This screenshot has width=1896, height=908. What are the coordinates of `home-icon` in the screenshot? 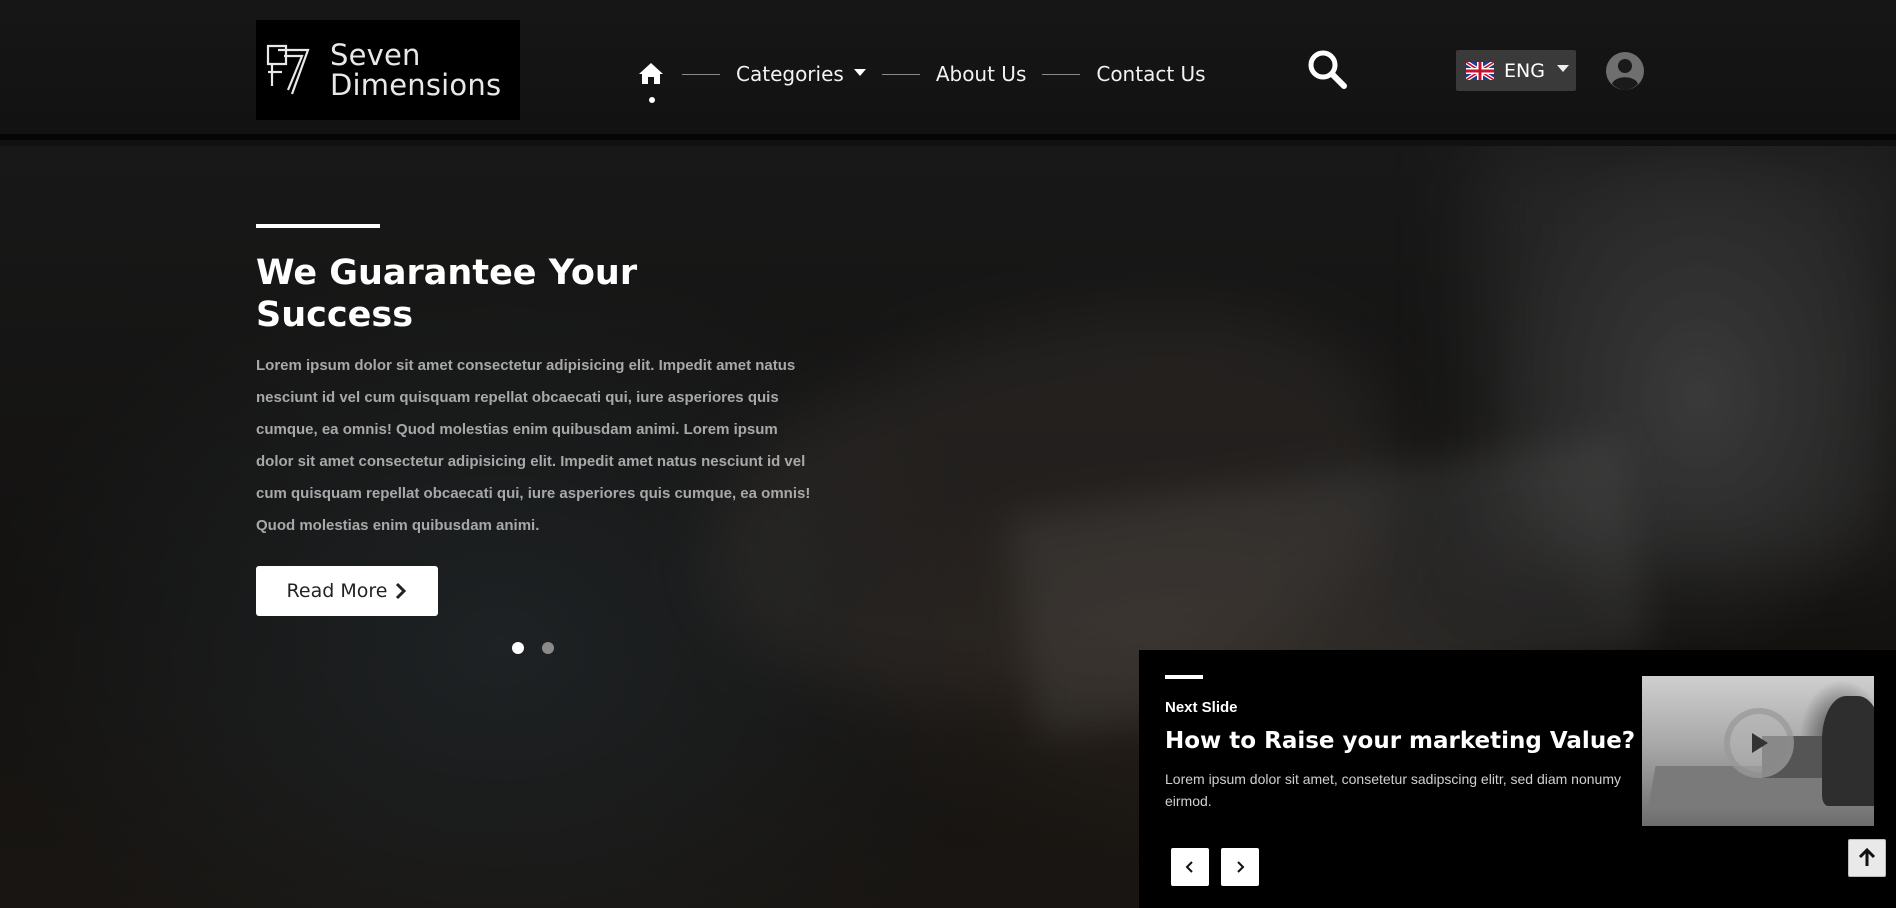 It's located at (651, 73).